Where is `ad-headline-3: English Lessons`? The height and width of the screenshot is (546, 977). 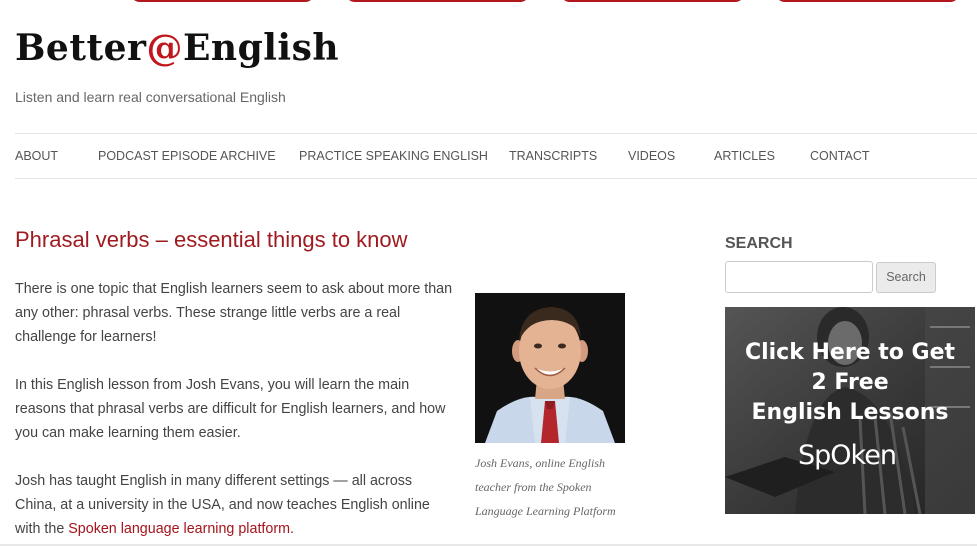
ad-headline-3: English Lessons is located at coordinates (850, 412).